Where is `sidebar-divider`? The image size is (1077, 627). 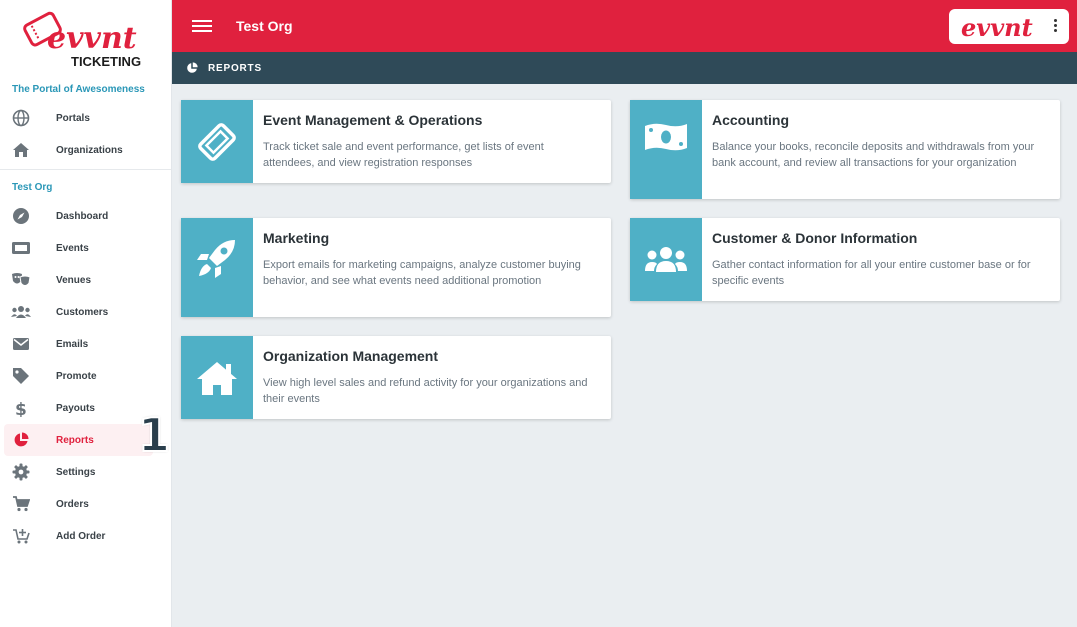 sidebar-divider is located at coordinates (85, 169).